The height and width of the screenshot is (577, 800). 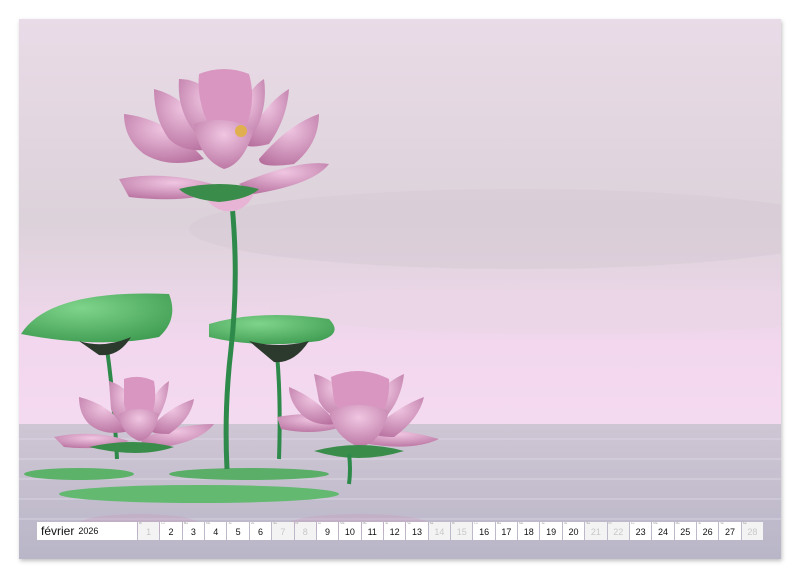 I want to click on day-cell: Je 5, so click(x=238, y=530).